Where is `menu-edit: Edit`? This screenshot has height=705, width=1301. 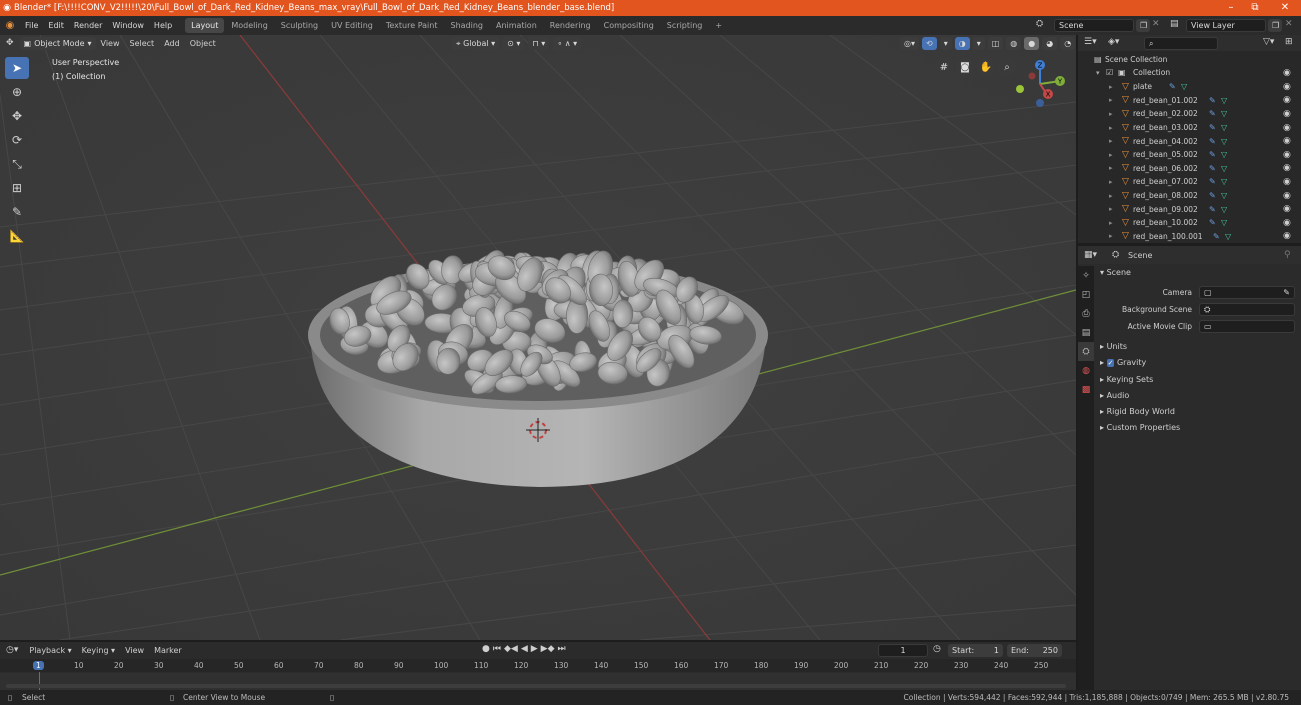 menu-edit: Edit is located at coordinates (56, 25).